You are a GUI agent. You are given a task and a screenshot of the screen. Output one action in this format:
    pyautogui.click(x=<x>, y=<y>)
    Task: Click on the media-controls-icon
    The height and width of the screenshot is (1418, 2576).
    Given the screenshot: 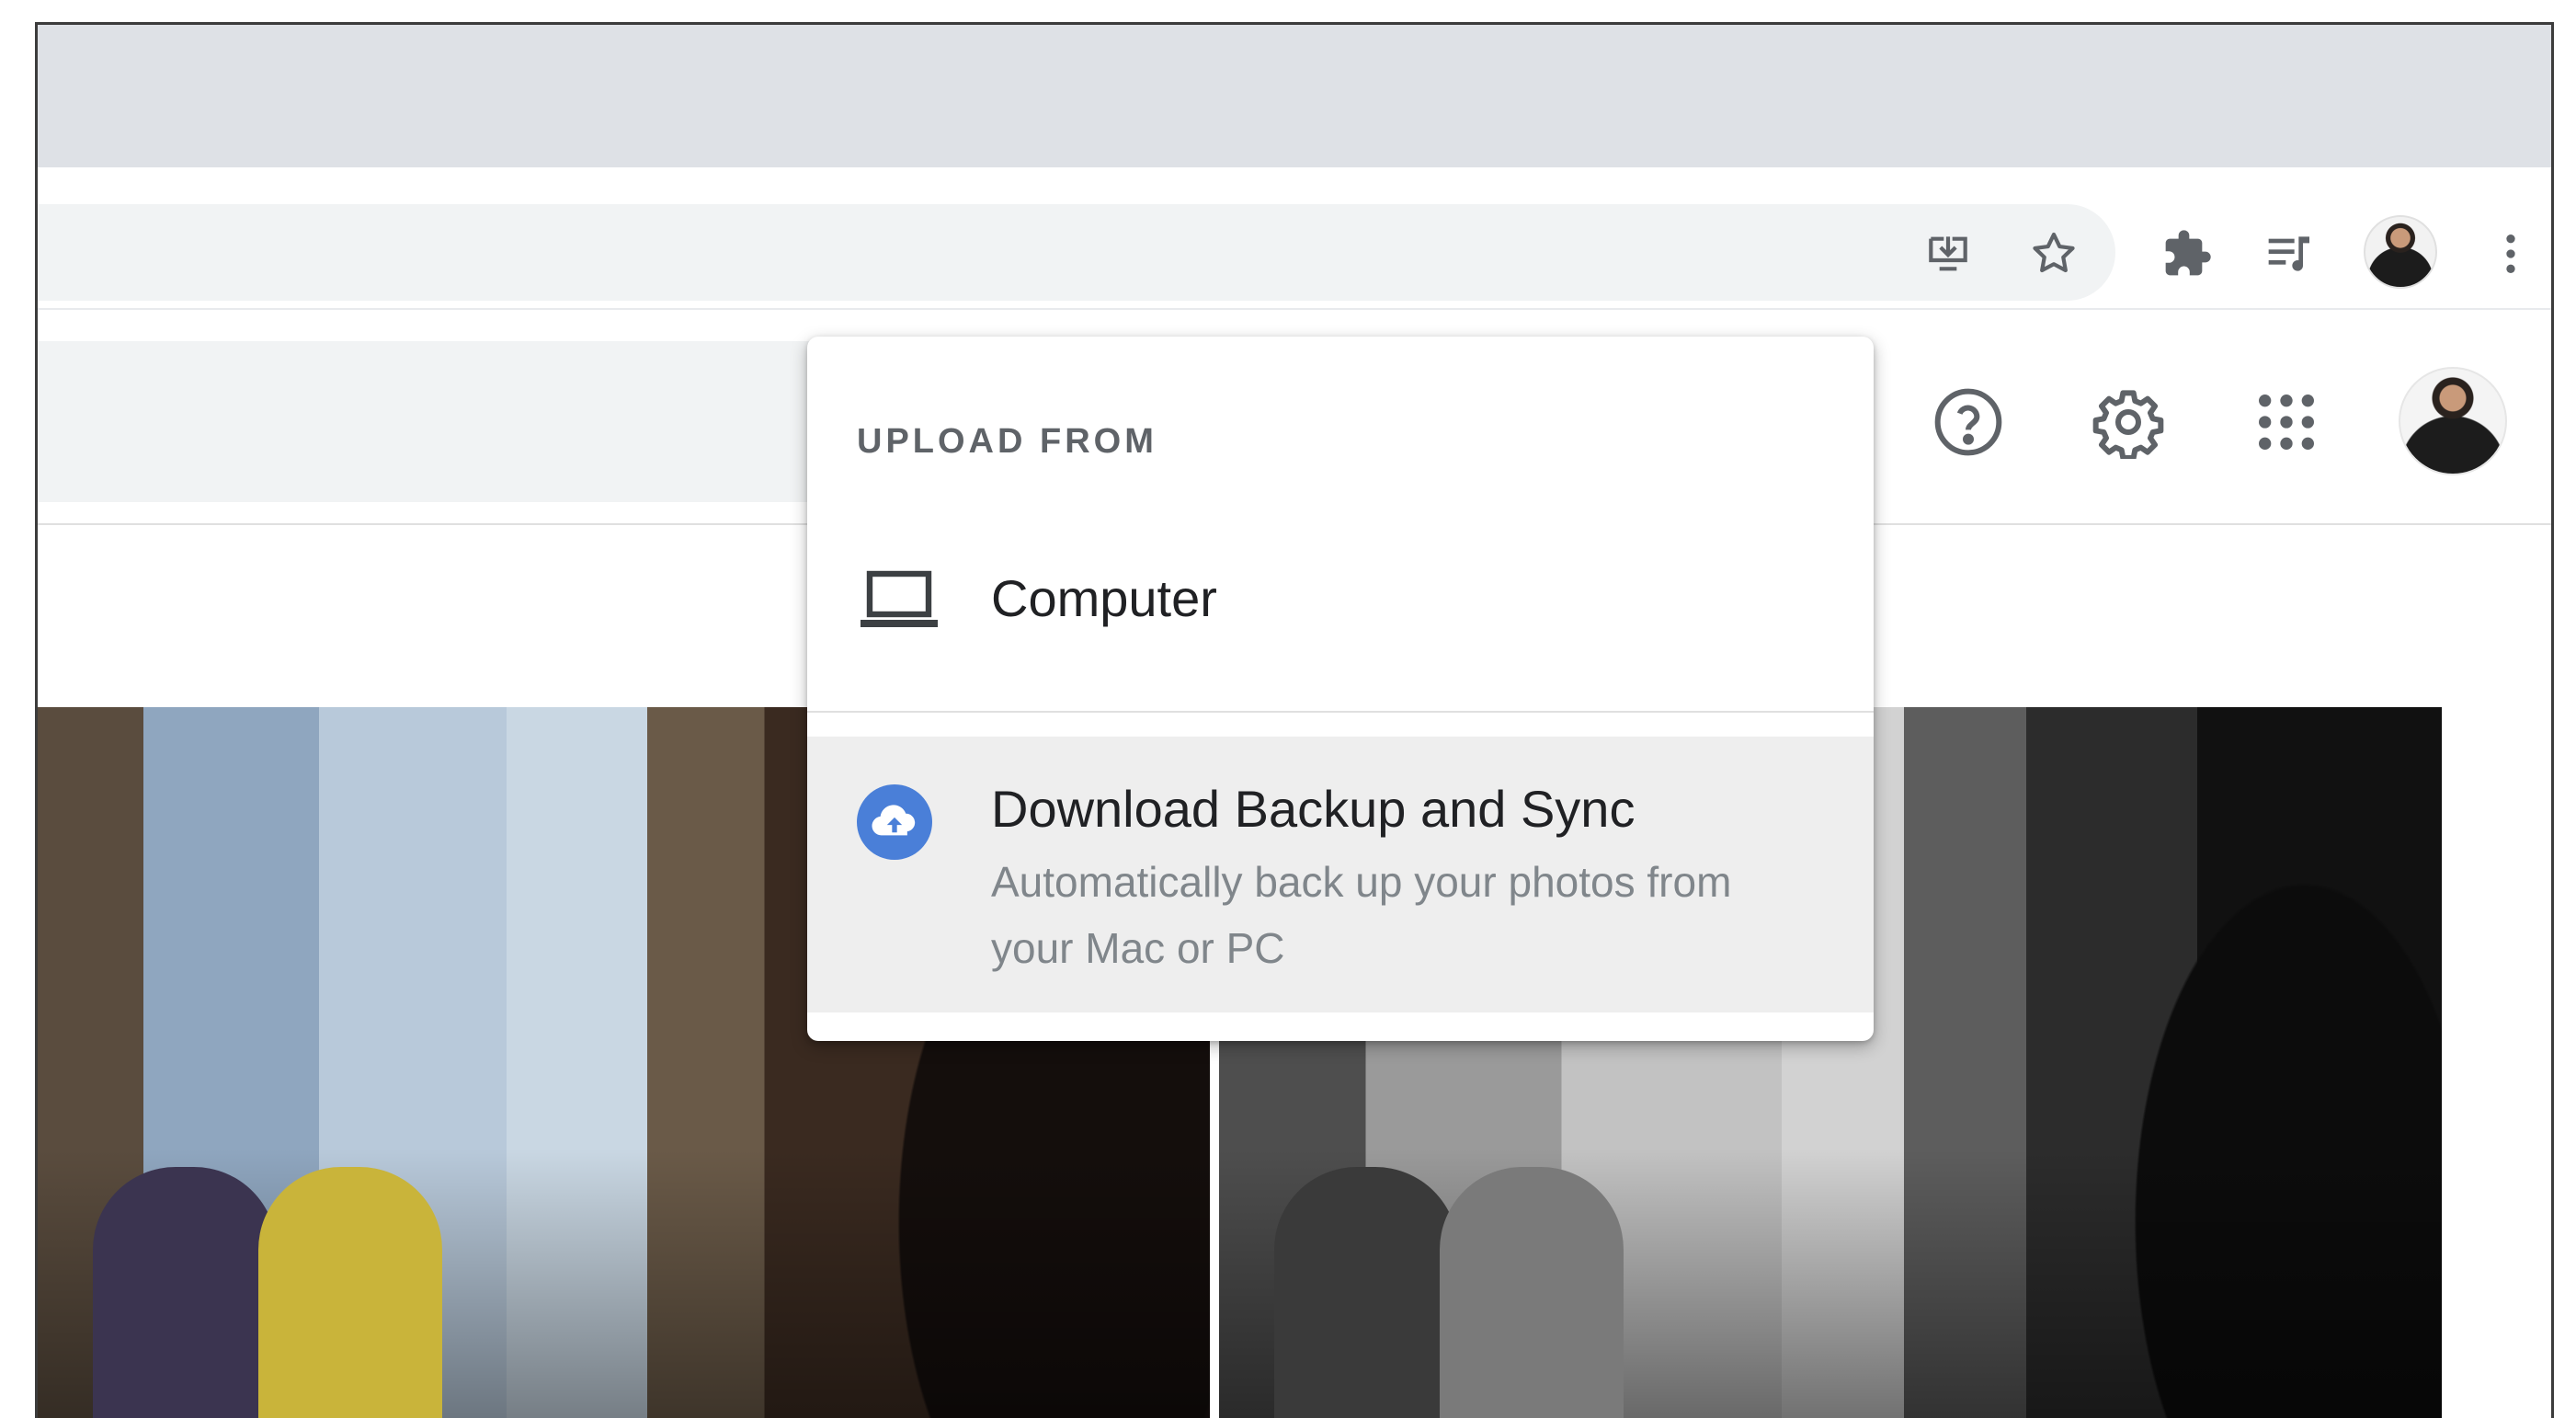 What is the action you would take?
    pyautogui.click(x=2290, y=254)
    